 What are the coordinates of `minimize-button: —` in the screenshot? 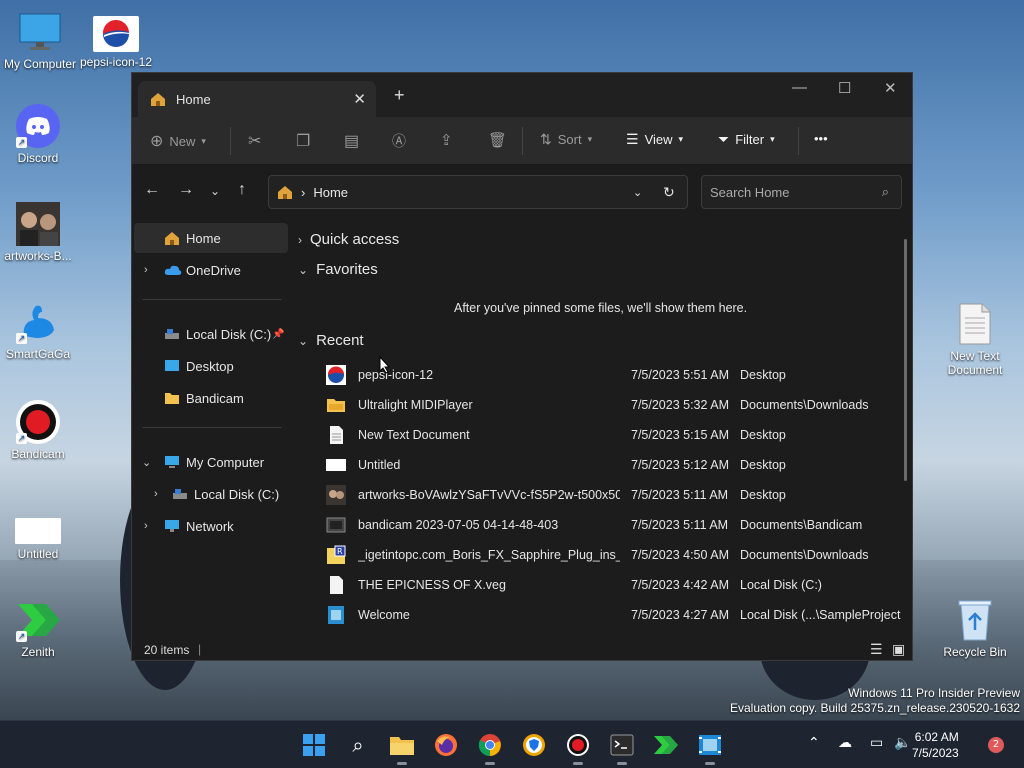 It's located at (799, 87).